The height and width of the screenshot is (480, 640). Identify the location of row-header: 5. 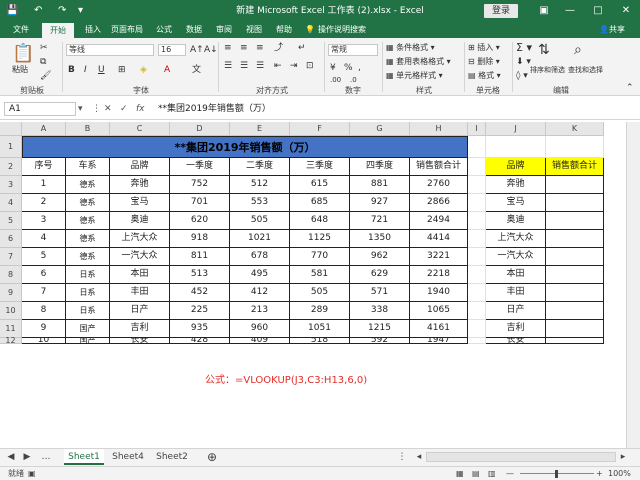
(11, 221).